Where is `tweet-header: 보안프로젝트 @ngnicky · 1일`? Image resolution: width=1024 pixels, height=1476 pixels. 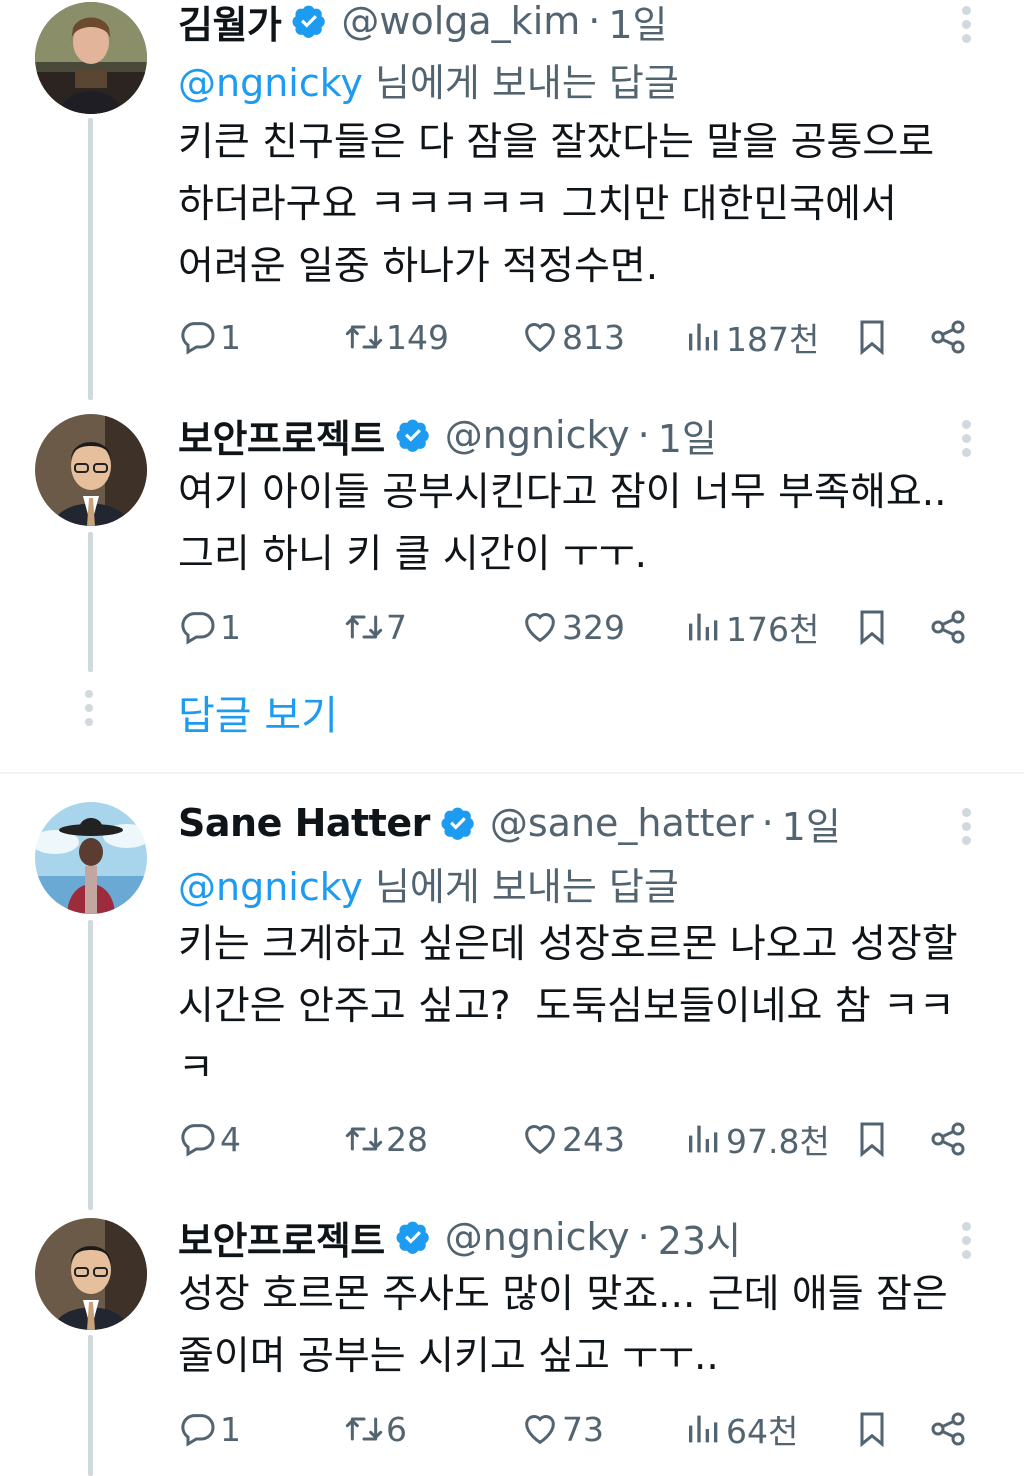 tweet-header: 보안프로젝트 @ngnicky · 1일 is located at coordinates (447, 435).